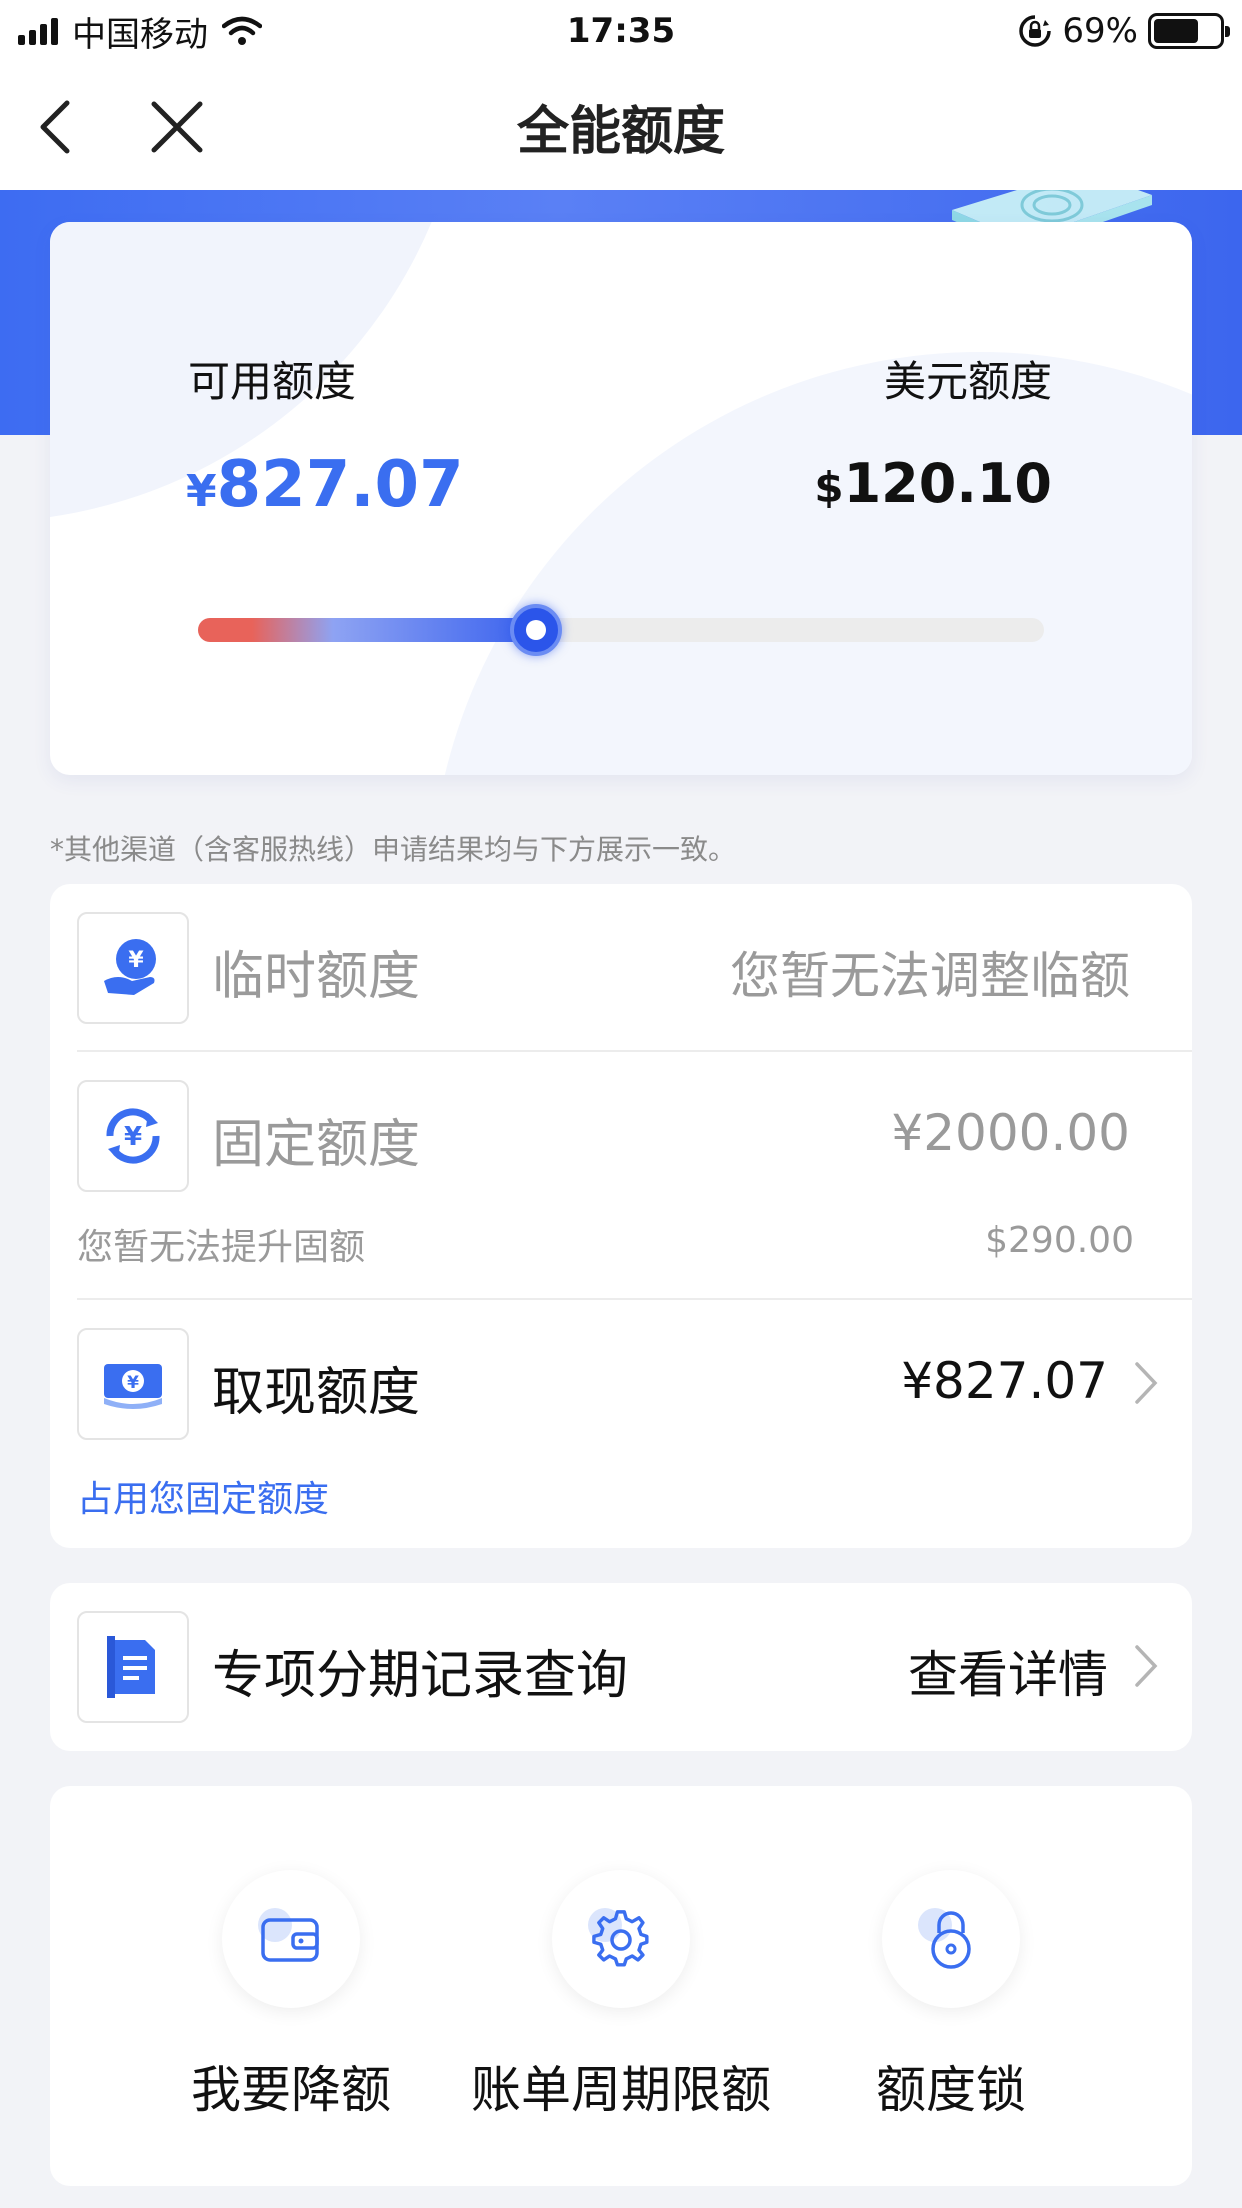 This screenshot has height=2208, width=1242. I want to click on wifi-icon, so click(242, 30).